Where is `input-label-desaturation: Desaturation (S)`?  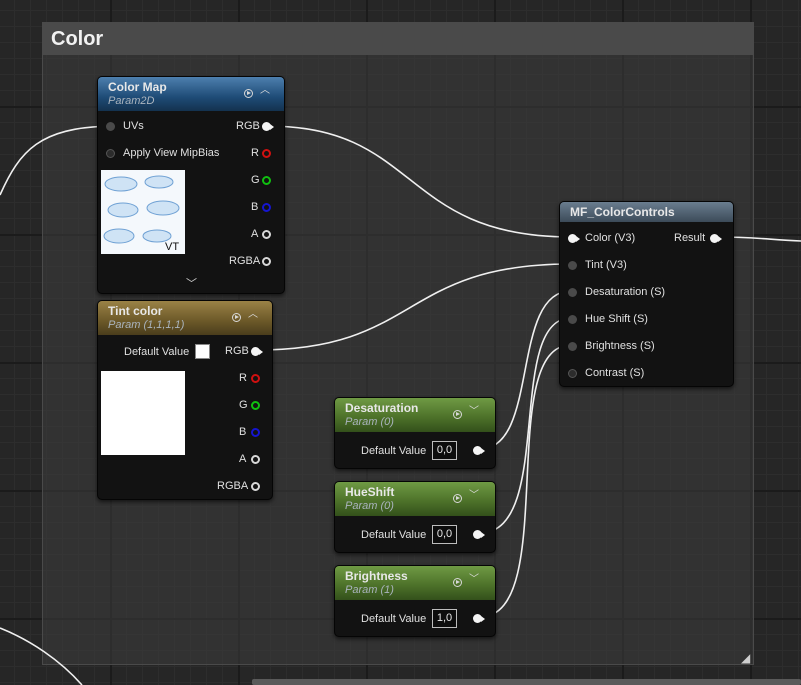
input-label-desaturation: Desaturation (S) is located at coordinates (625, 292).